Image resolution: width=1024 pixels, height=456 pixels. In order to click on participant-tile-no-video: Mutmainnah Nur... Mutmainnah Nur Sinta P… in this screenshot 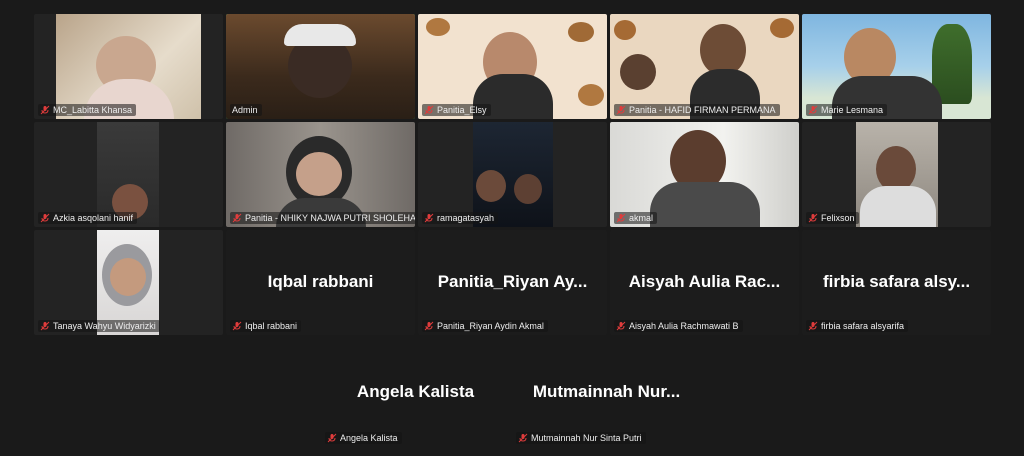, I will do `click(606, 393)`.